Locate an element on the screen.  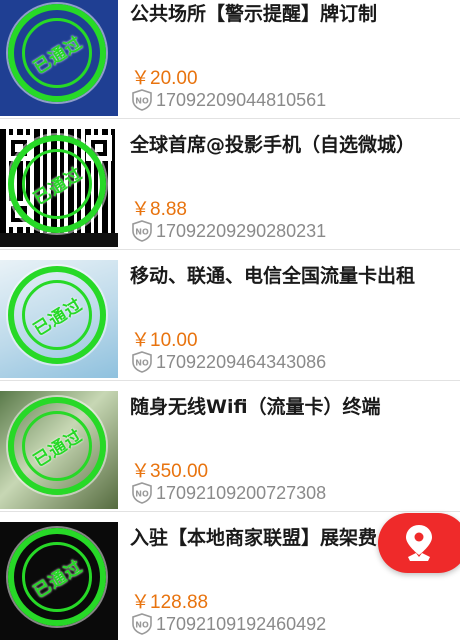
product-code-row: NO 17092209290280231 is located at coordinates (228, 231).